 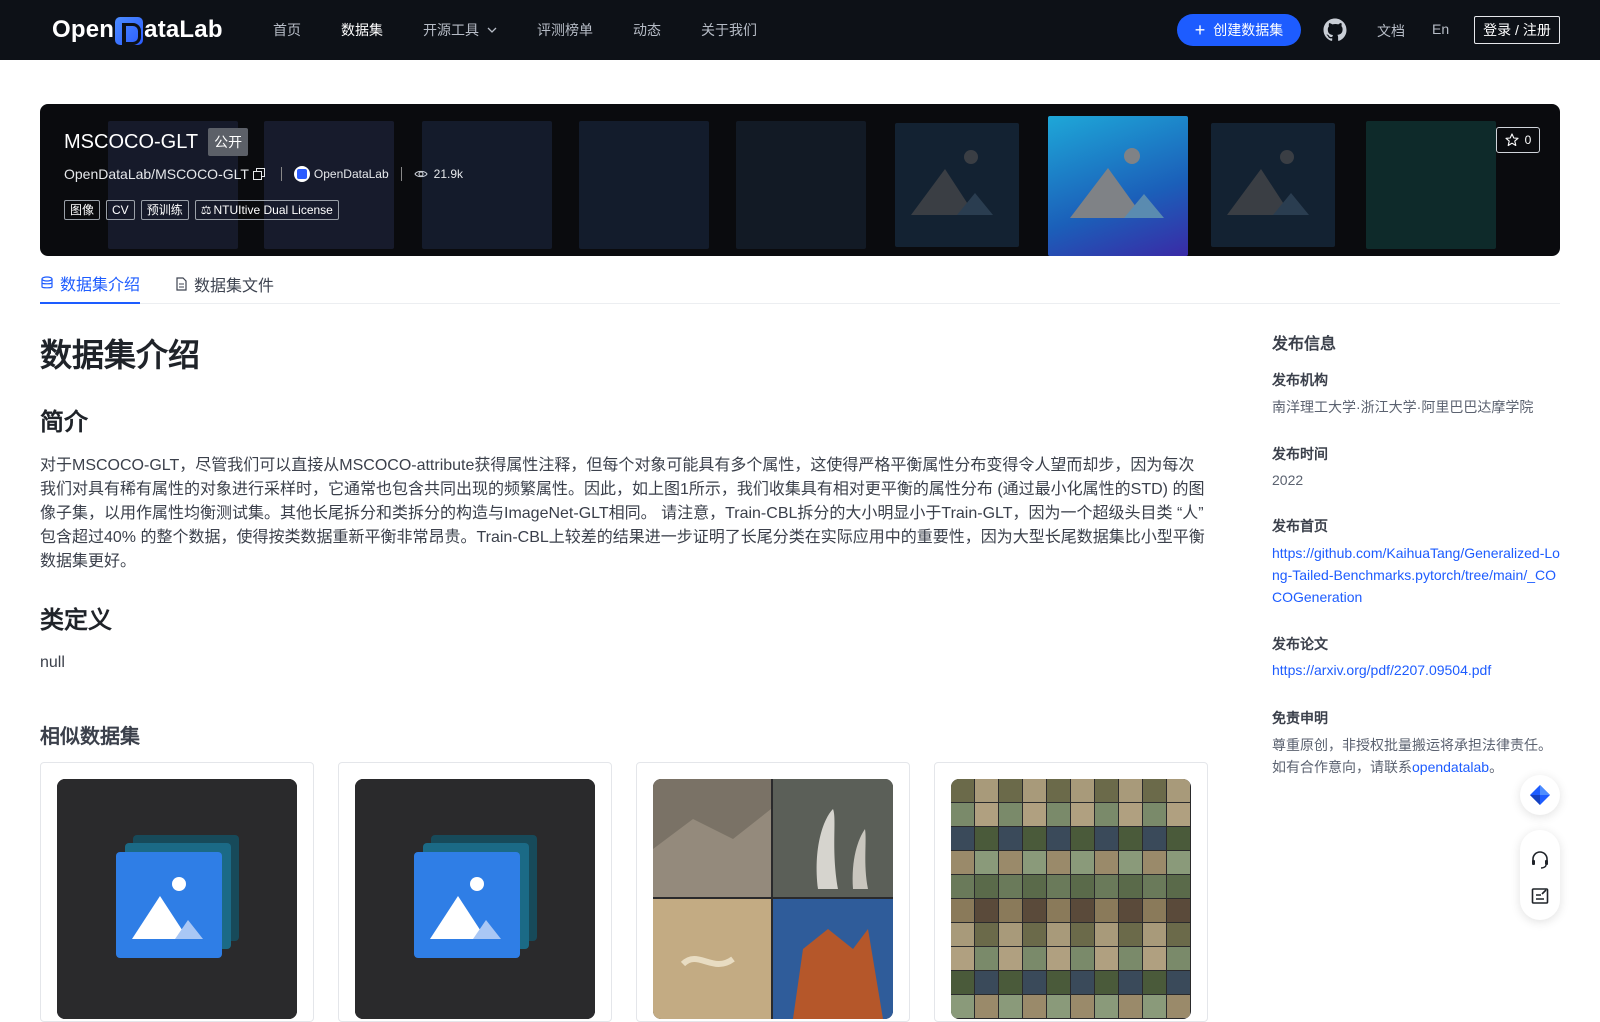 I want to click on class-definition-text: null, so click(x=52, y=662).